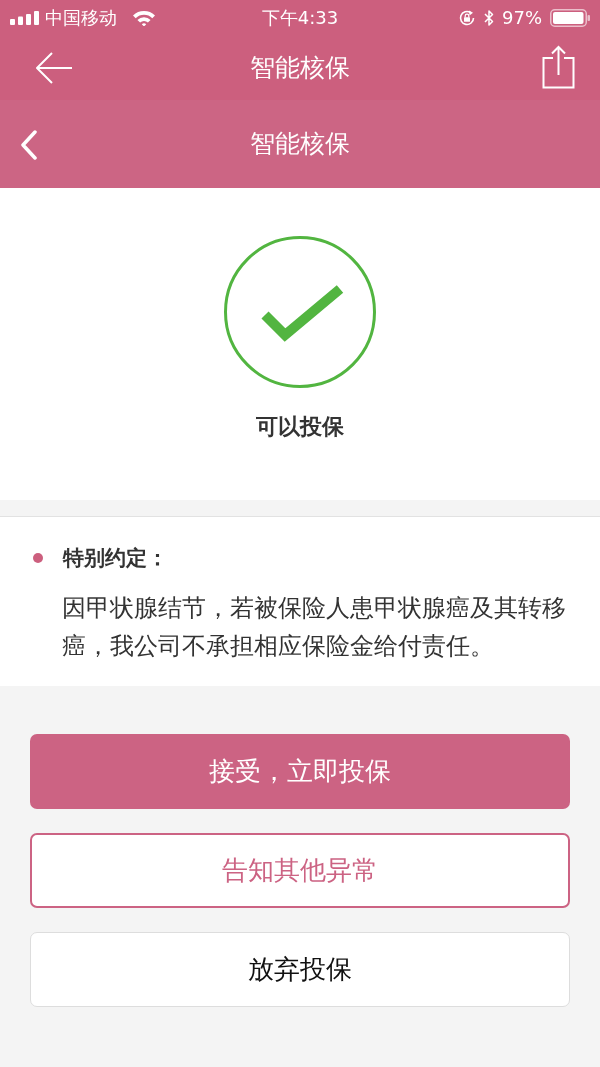  I want to click on notice-text: 因甲状腺结节，若被保险人患甲状腺癌及其转移癌，我公司不承担相应保险金给付责任。, so click(314, 627).